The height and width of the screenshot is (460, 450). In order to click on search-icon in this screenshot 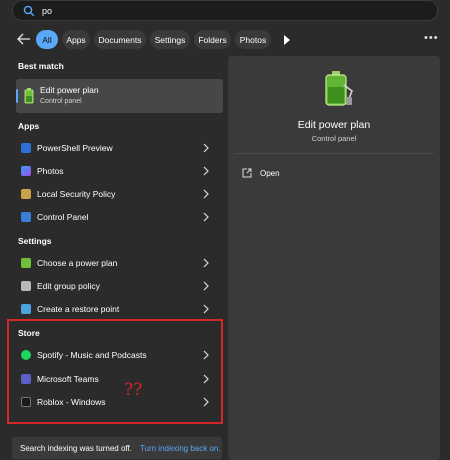, I will do `click(29, 11)`.